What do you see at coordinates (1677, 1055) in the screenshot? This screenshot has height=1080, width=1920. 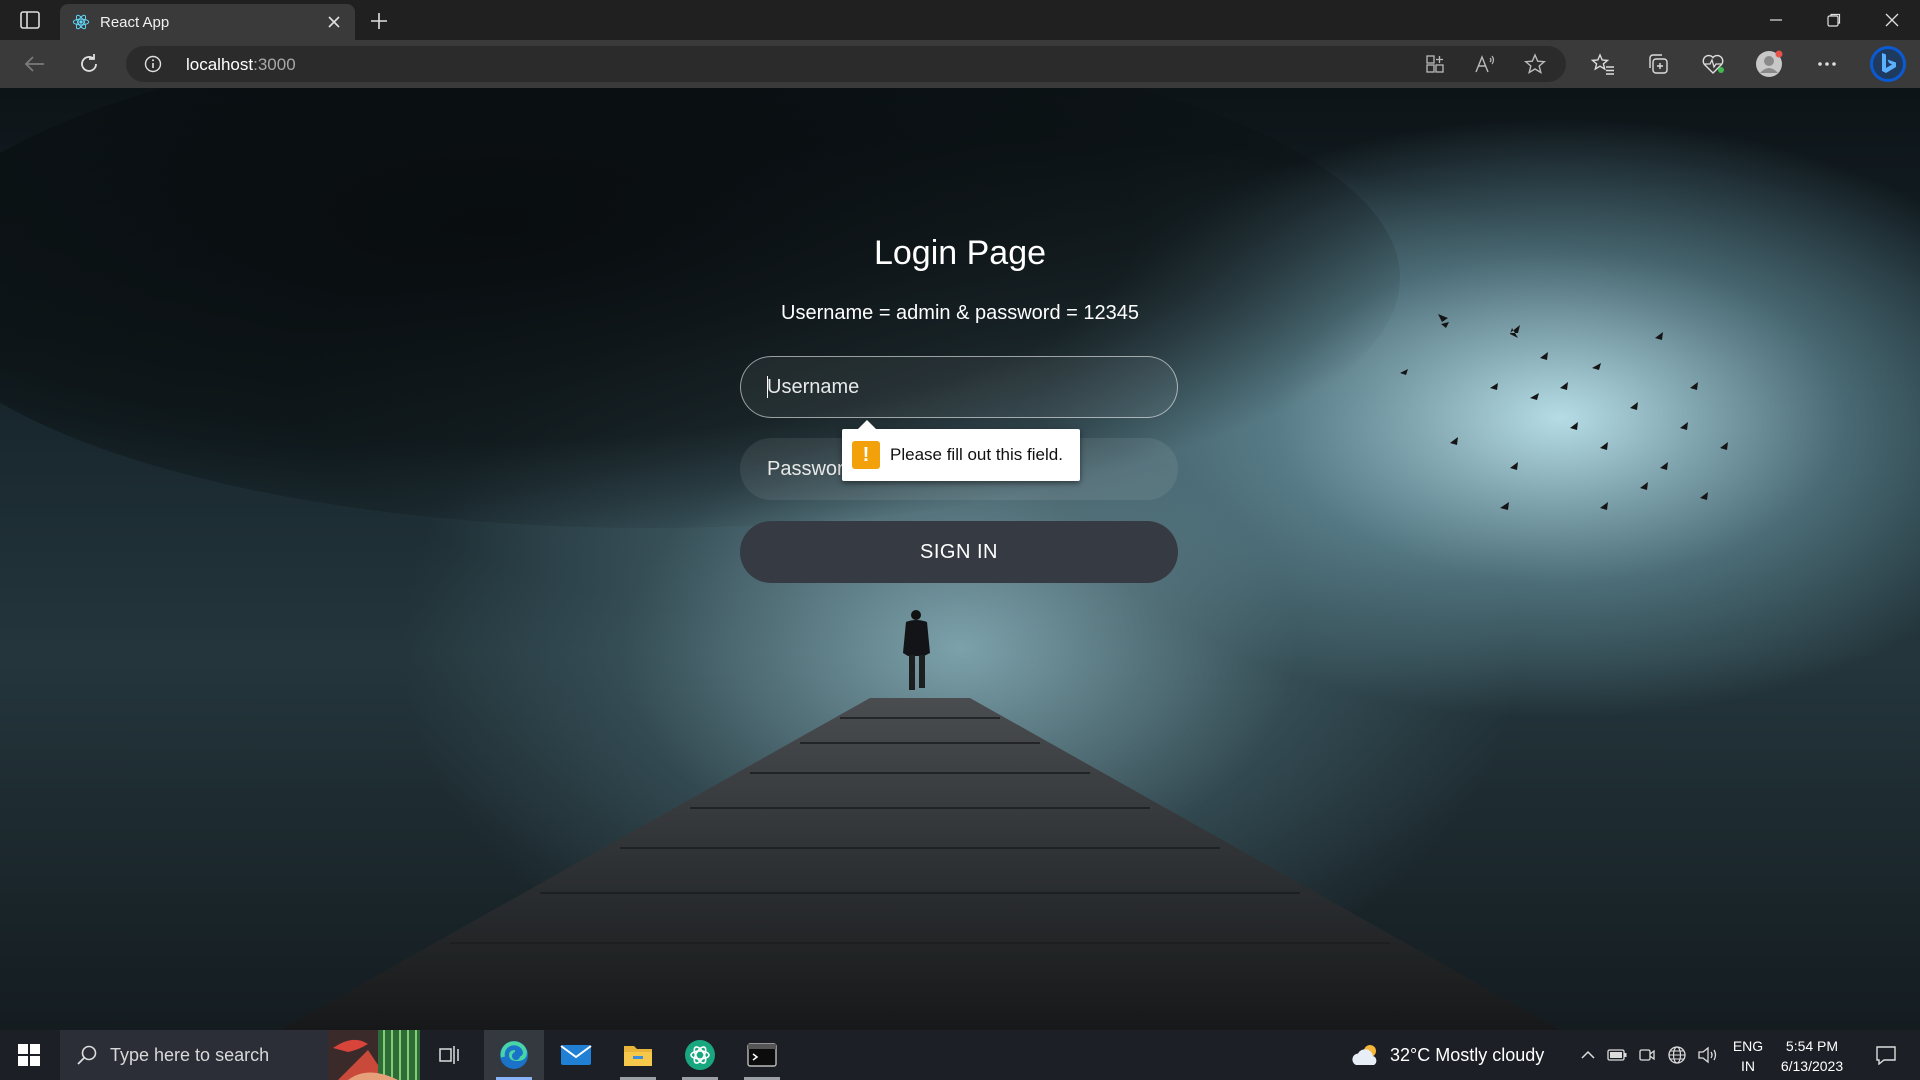 I see `network-globe-icon` at bounding box center [1677, 1055].